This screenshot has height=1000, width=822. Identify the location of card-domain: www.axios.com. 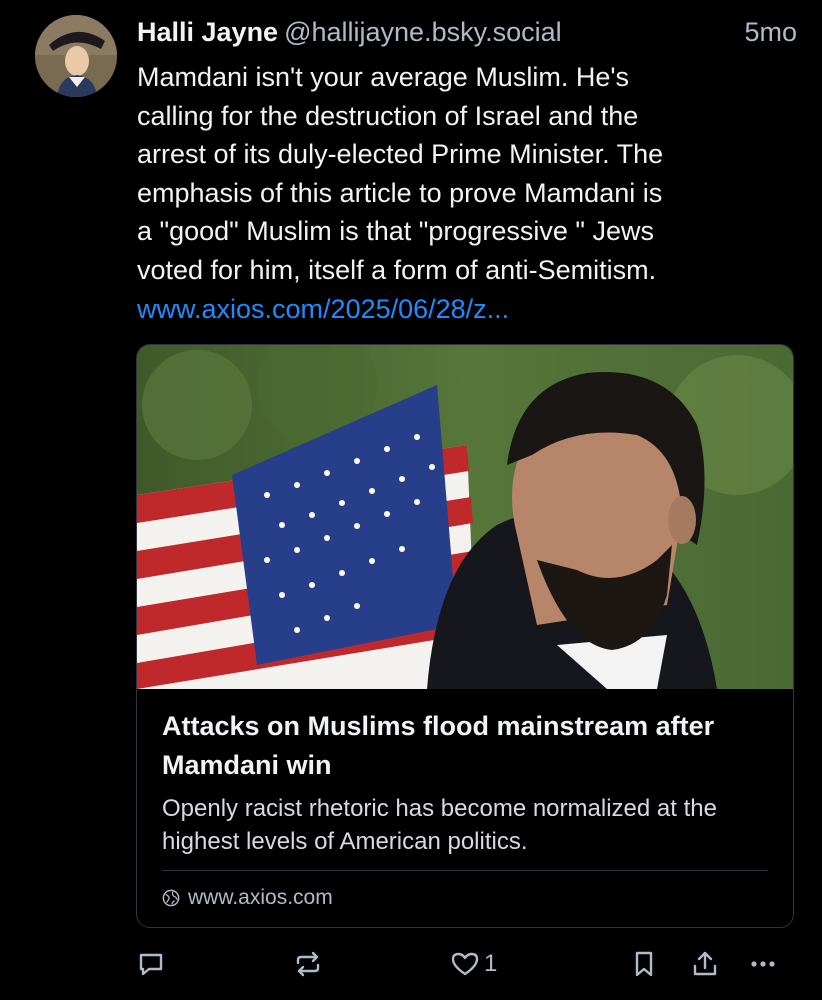
(247, 898).